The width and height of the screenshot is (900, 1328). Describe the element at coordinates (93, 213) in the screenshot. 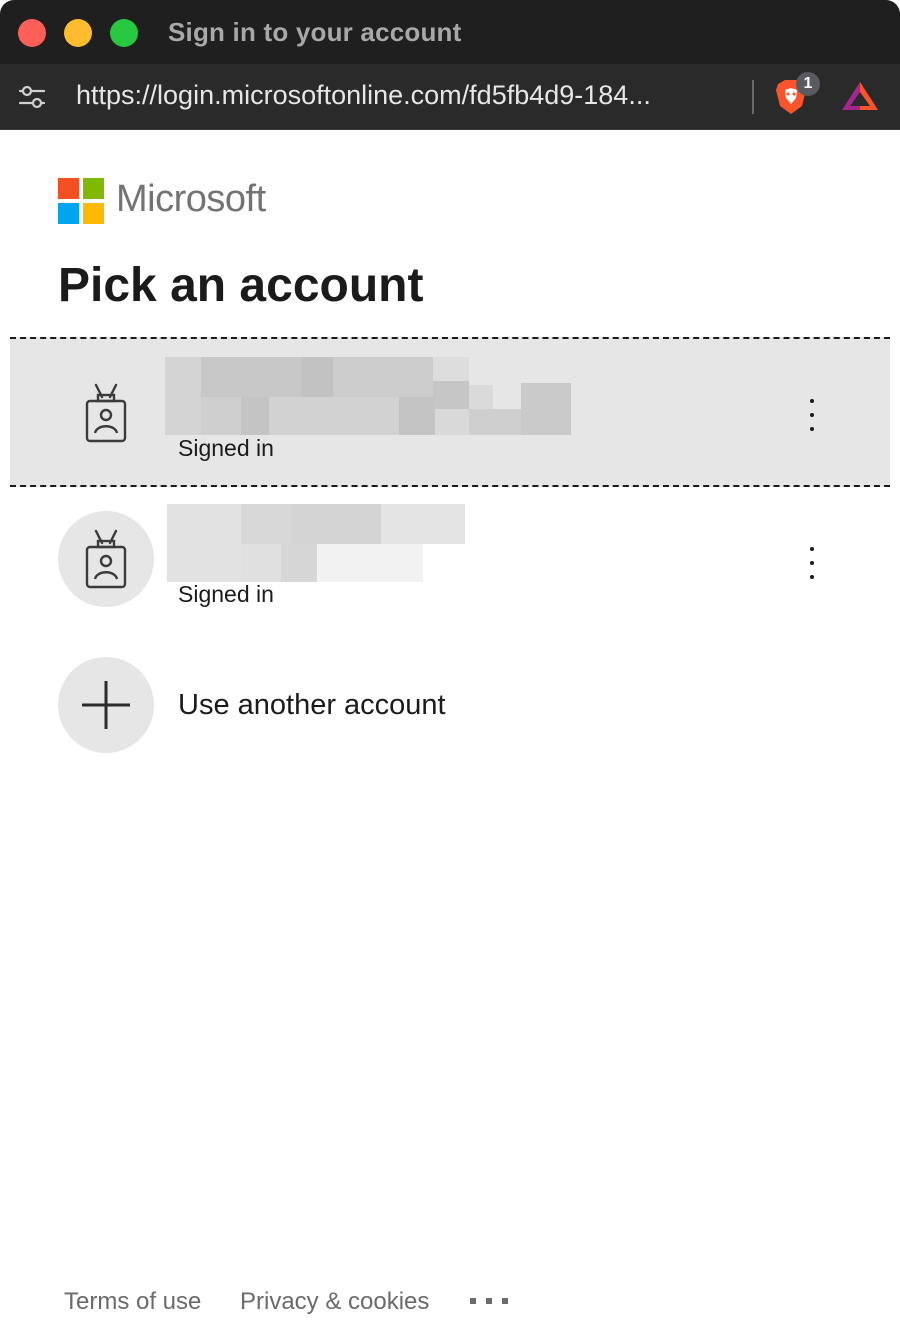

I see `logo-square-yellow` at that location.